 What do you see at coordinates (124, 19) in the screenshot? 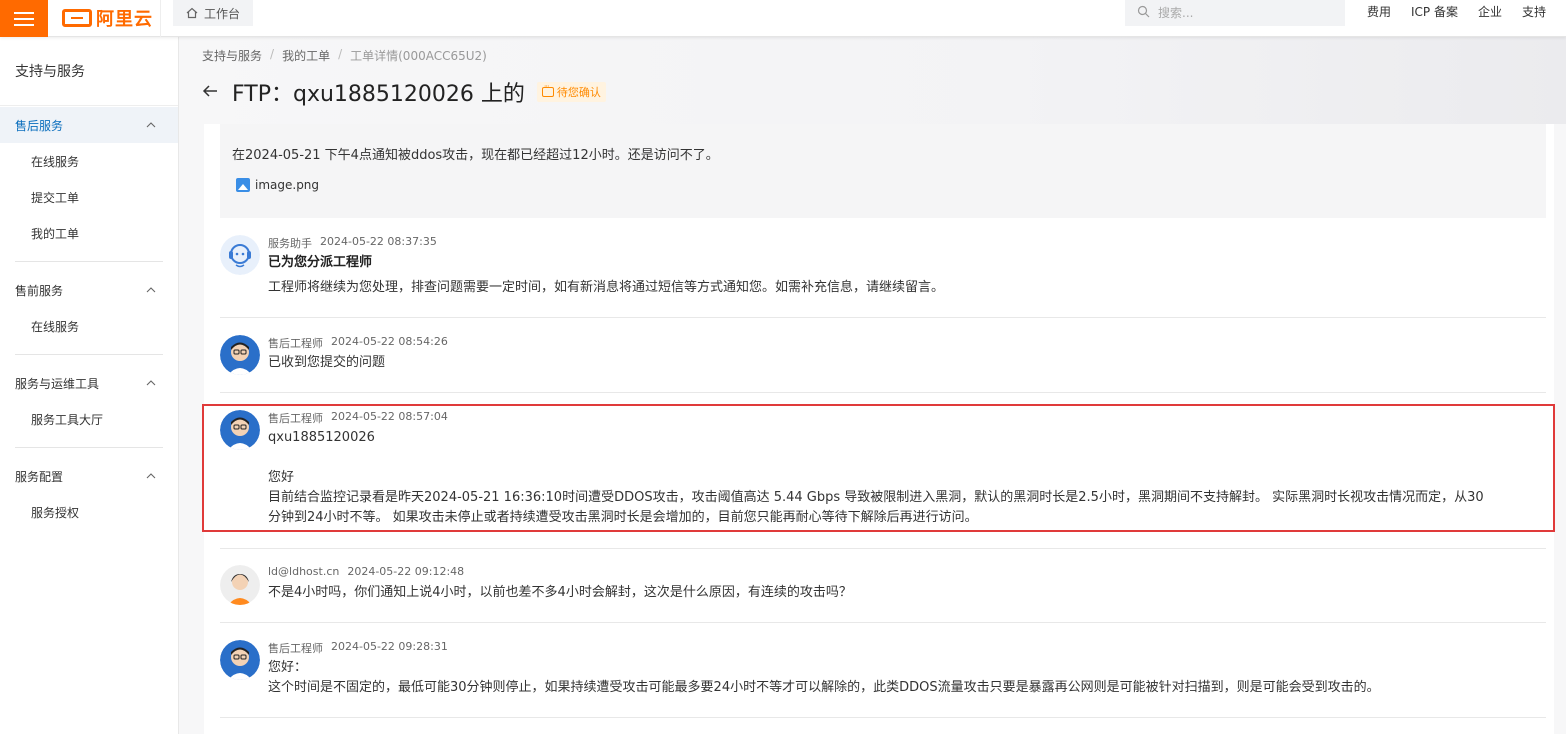
I see `logo-text: 阿里云` at bounding box center [124, 19].